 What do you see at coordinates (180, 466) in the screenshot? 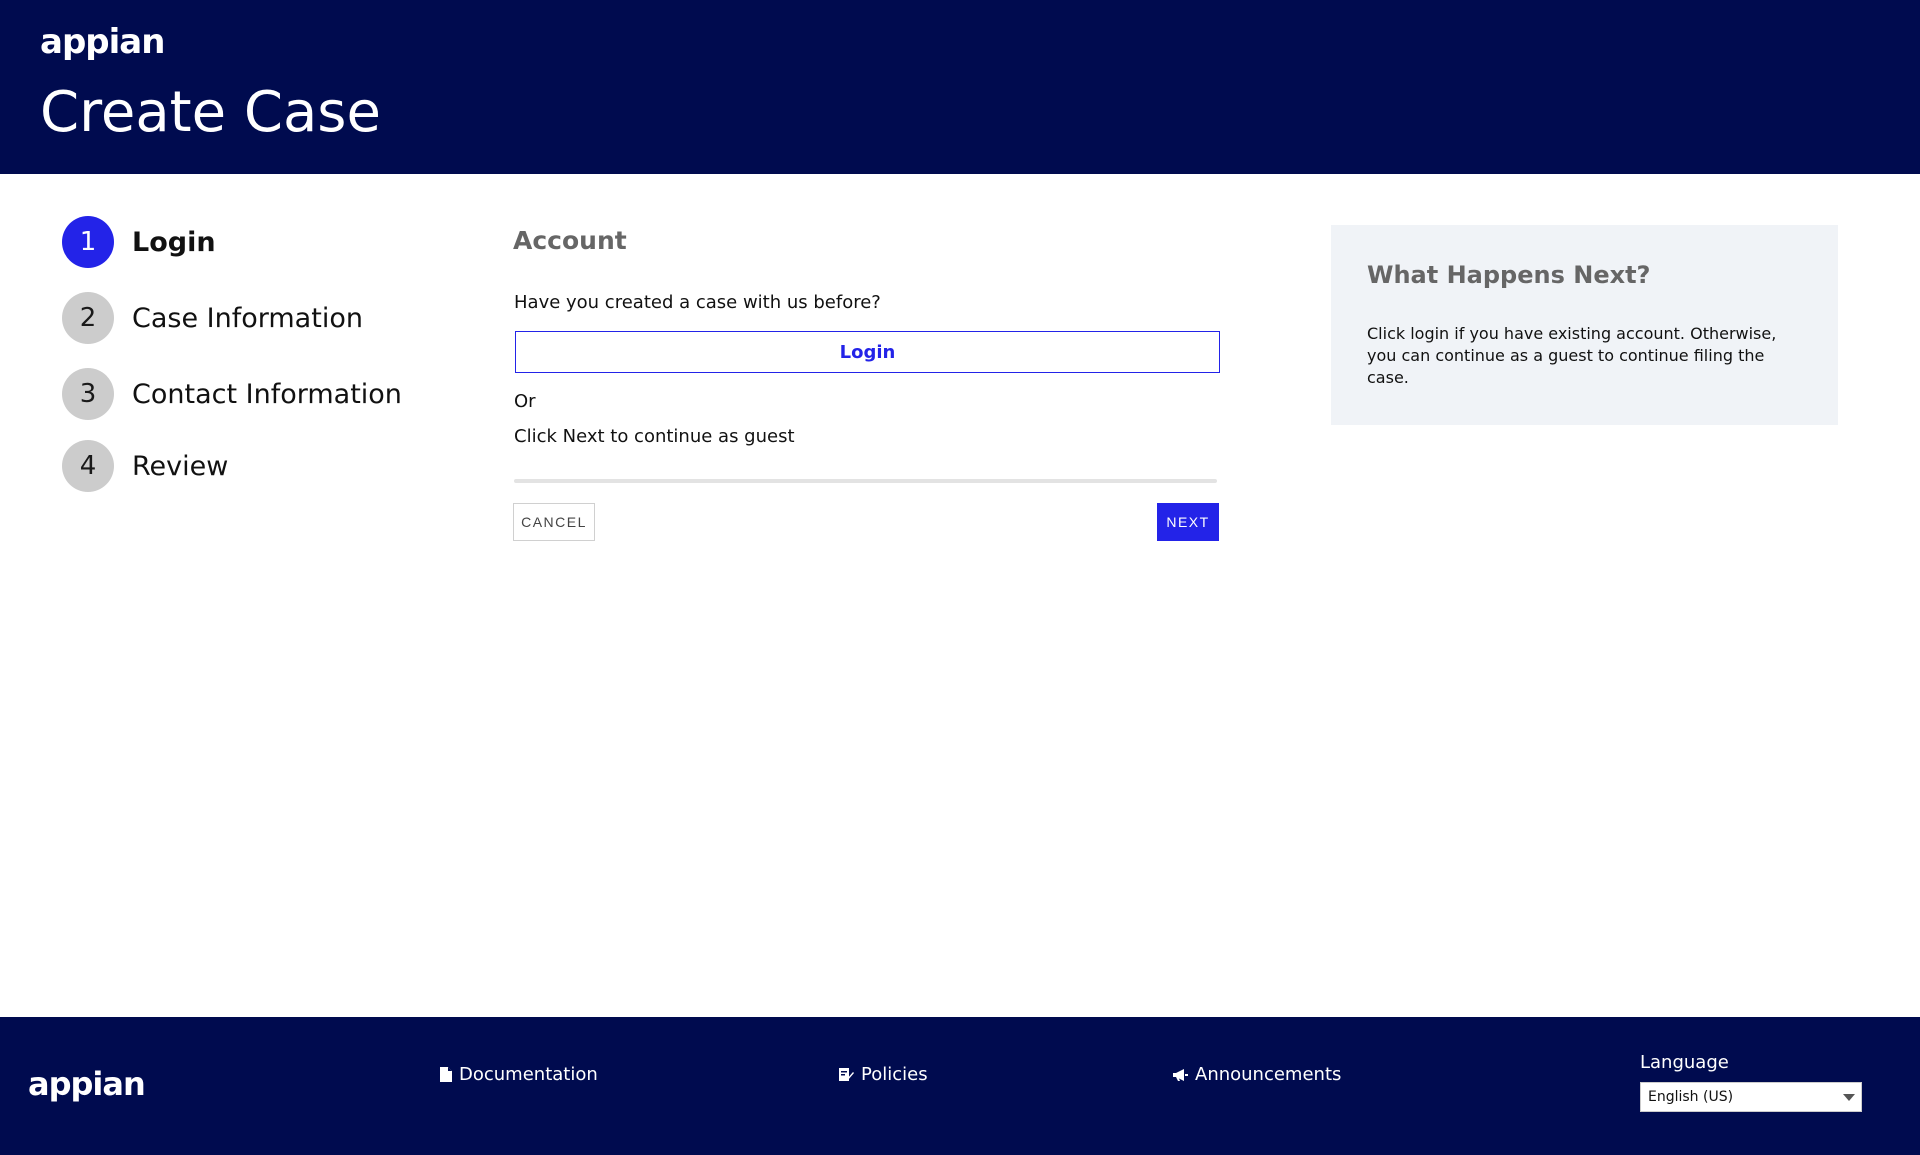
I see `step-label: Review` at bounding box center [180, 466].